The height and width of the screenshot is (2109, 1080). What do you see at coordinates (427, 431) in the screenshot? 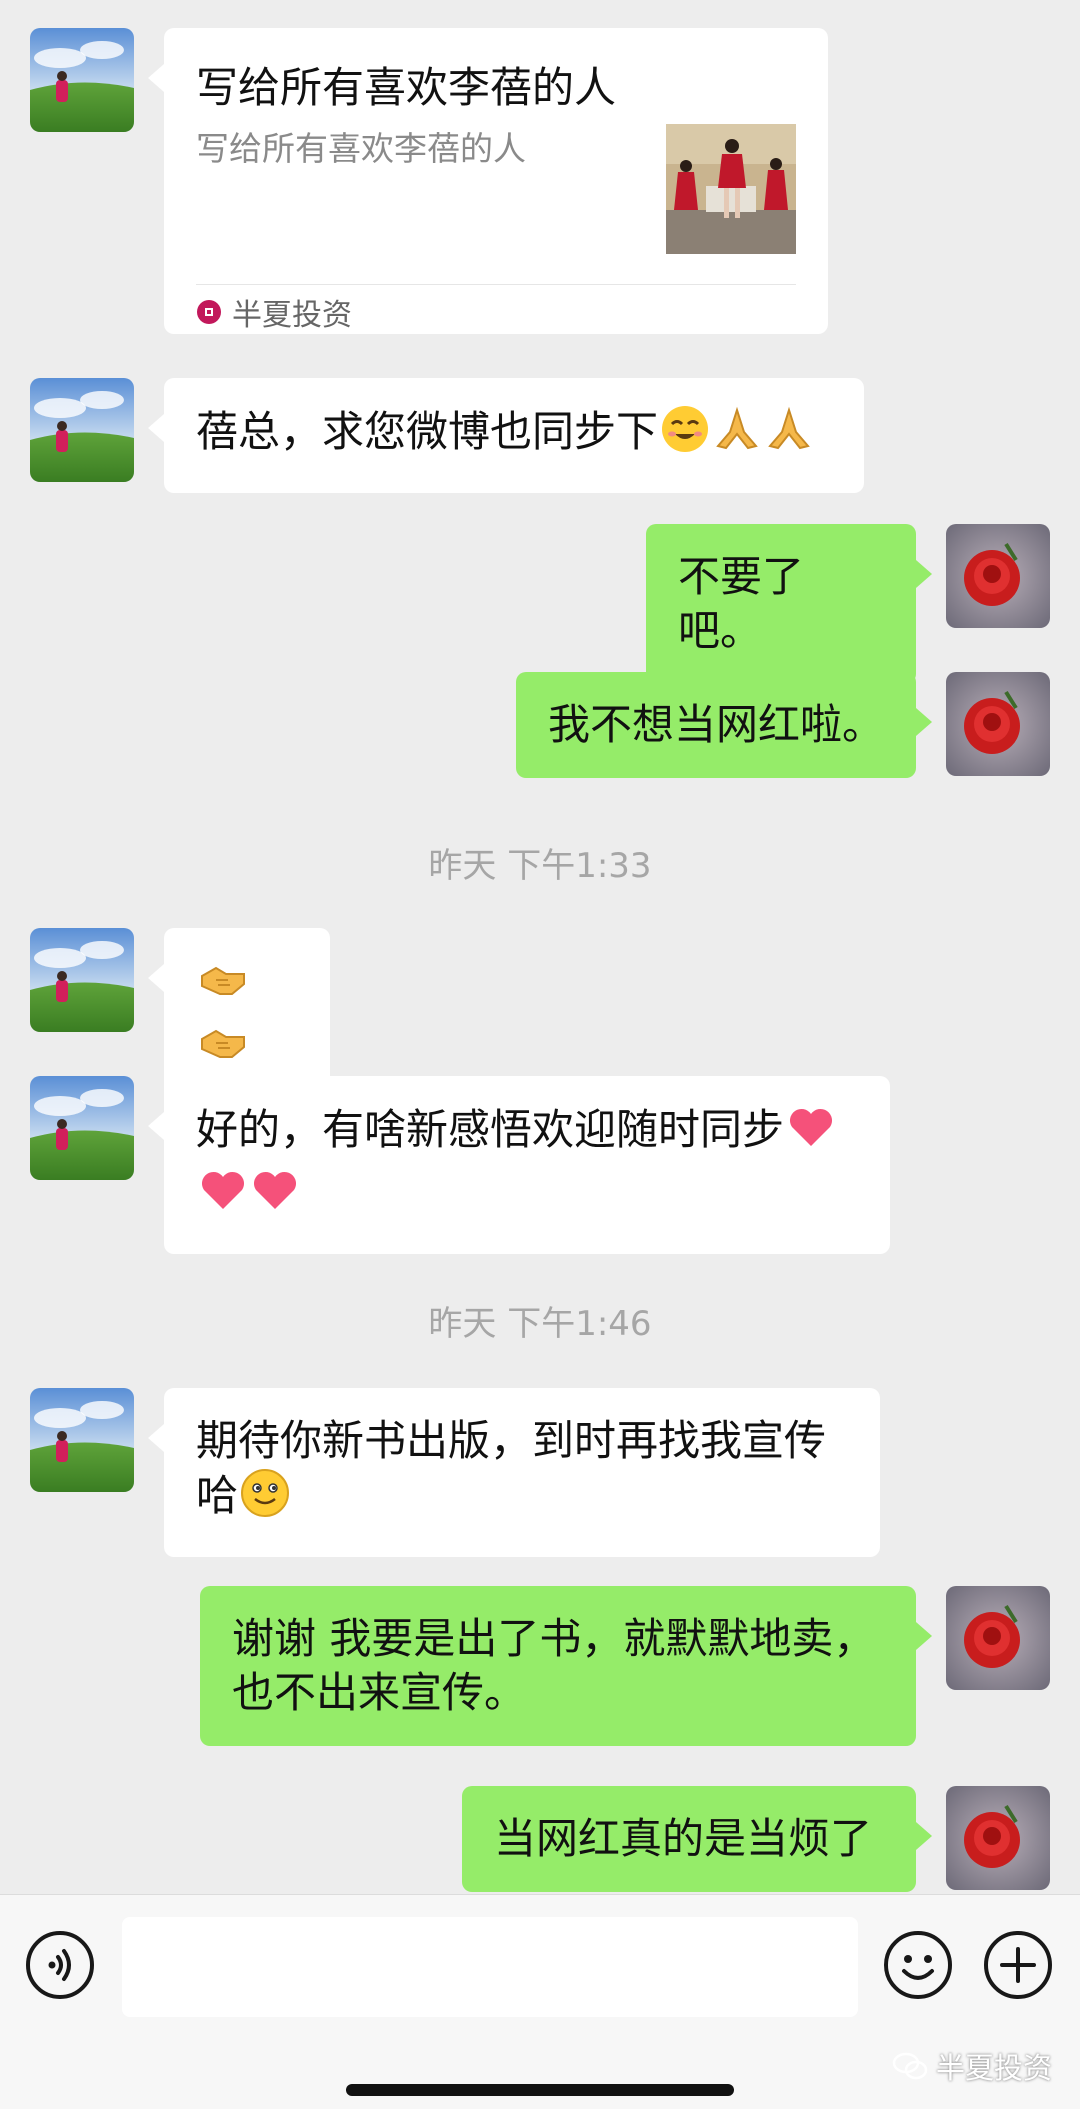
I see `message-text: 蓓总，求您微博也同步下` at bounding box center [427, 431].